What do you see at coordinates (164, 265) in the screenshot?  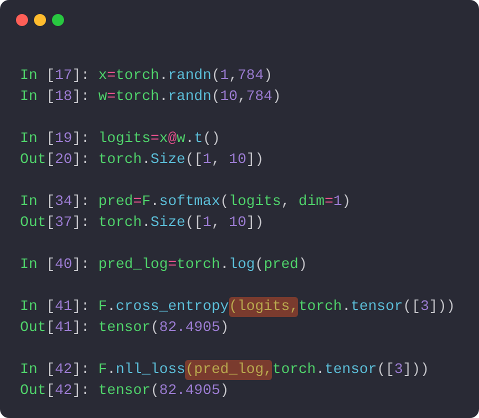 I see `code-line: In [40]: pred_log=torch.log(pred)` at bounding box center [164, 265].